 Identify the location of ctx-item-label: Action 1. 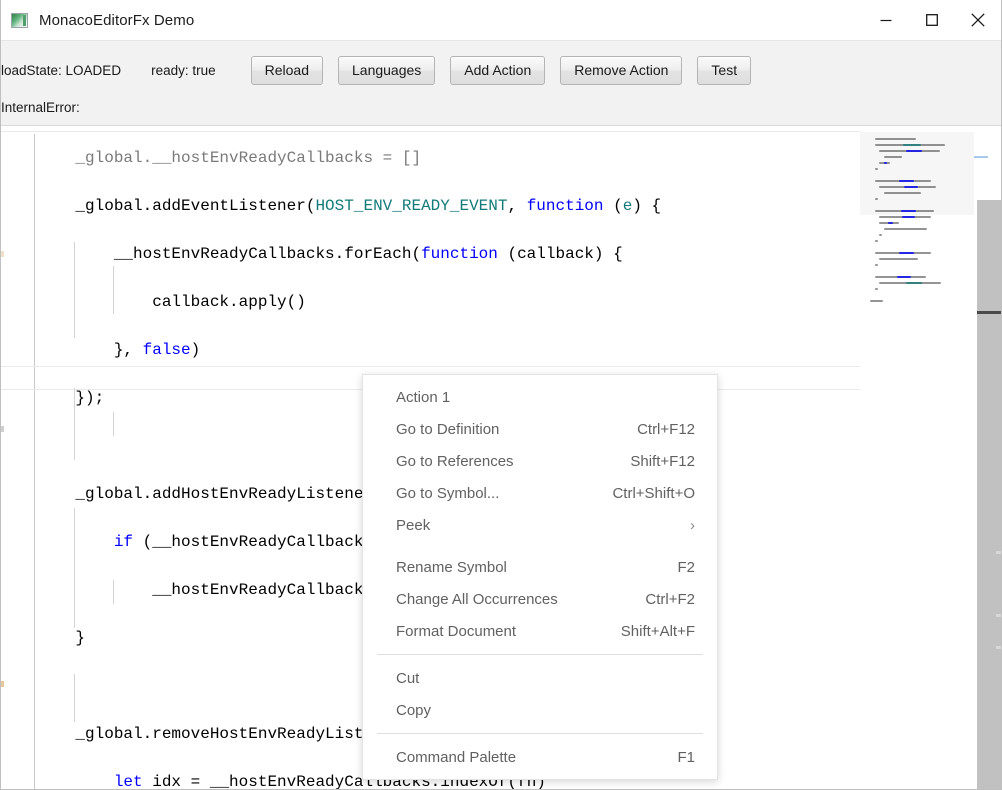
(423, 397).